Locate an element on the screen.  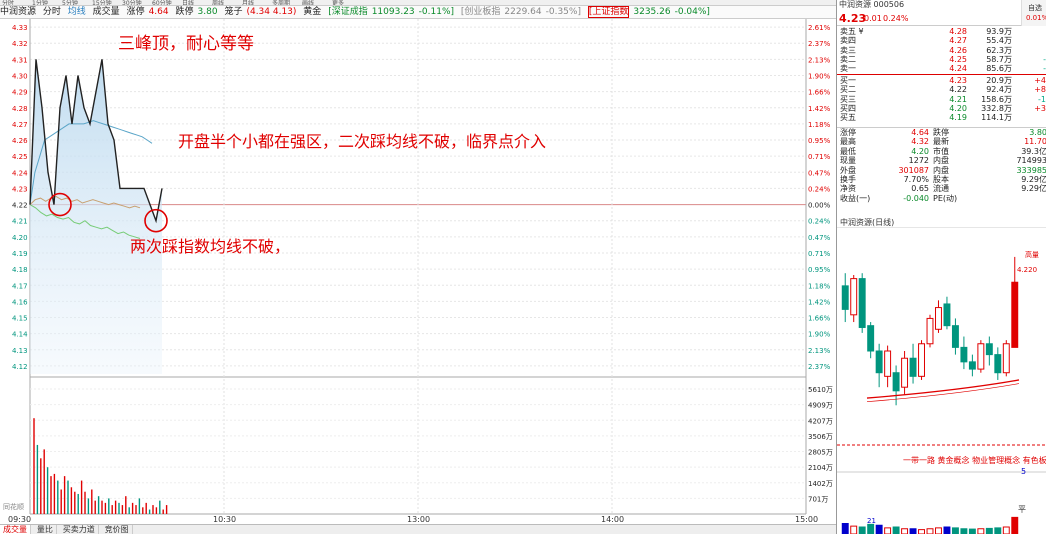
last-price: 4.23 is located at coordinates (853, 18).